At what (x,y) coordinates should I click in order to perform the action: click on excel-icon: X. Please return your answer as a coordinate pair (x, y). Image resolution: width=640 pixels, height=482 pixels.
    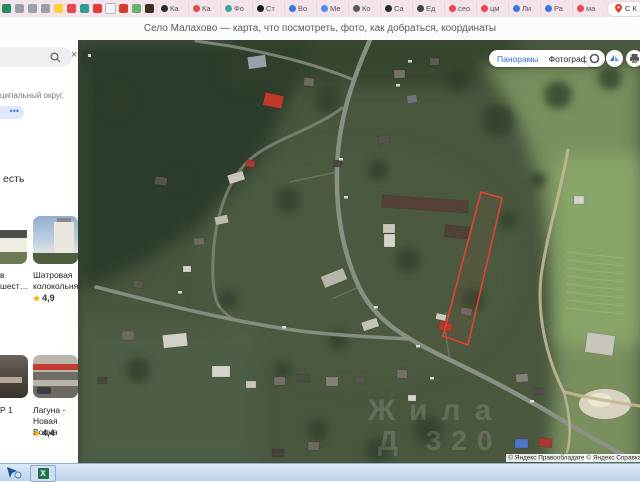
    Looking at the image, I should click on (43, 473).